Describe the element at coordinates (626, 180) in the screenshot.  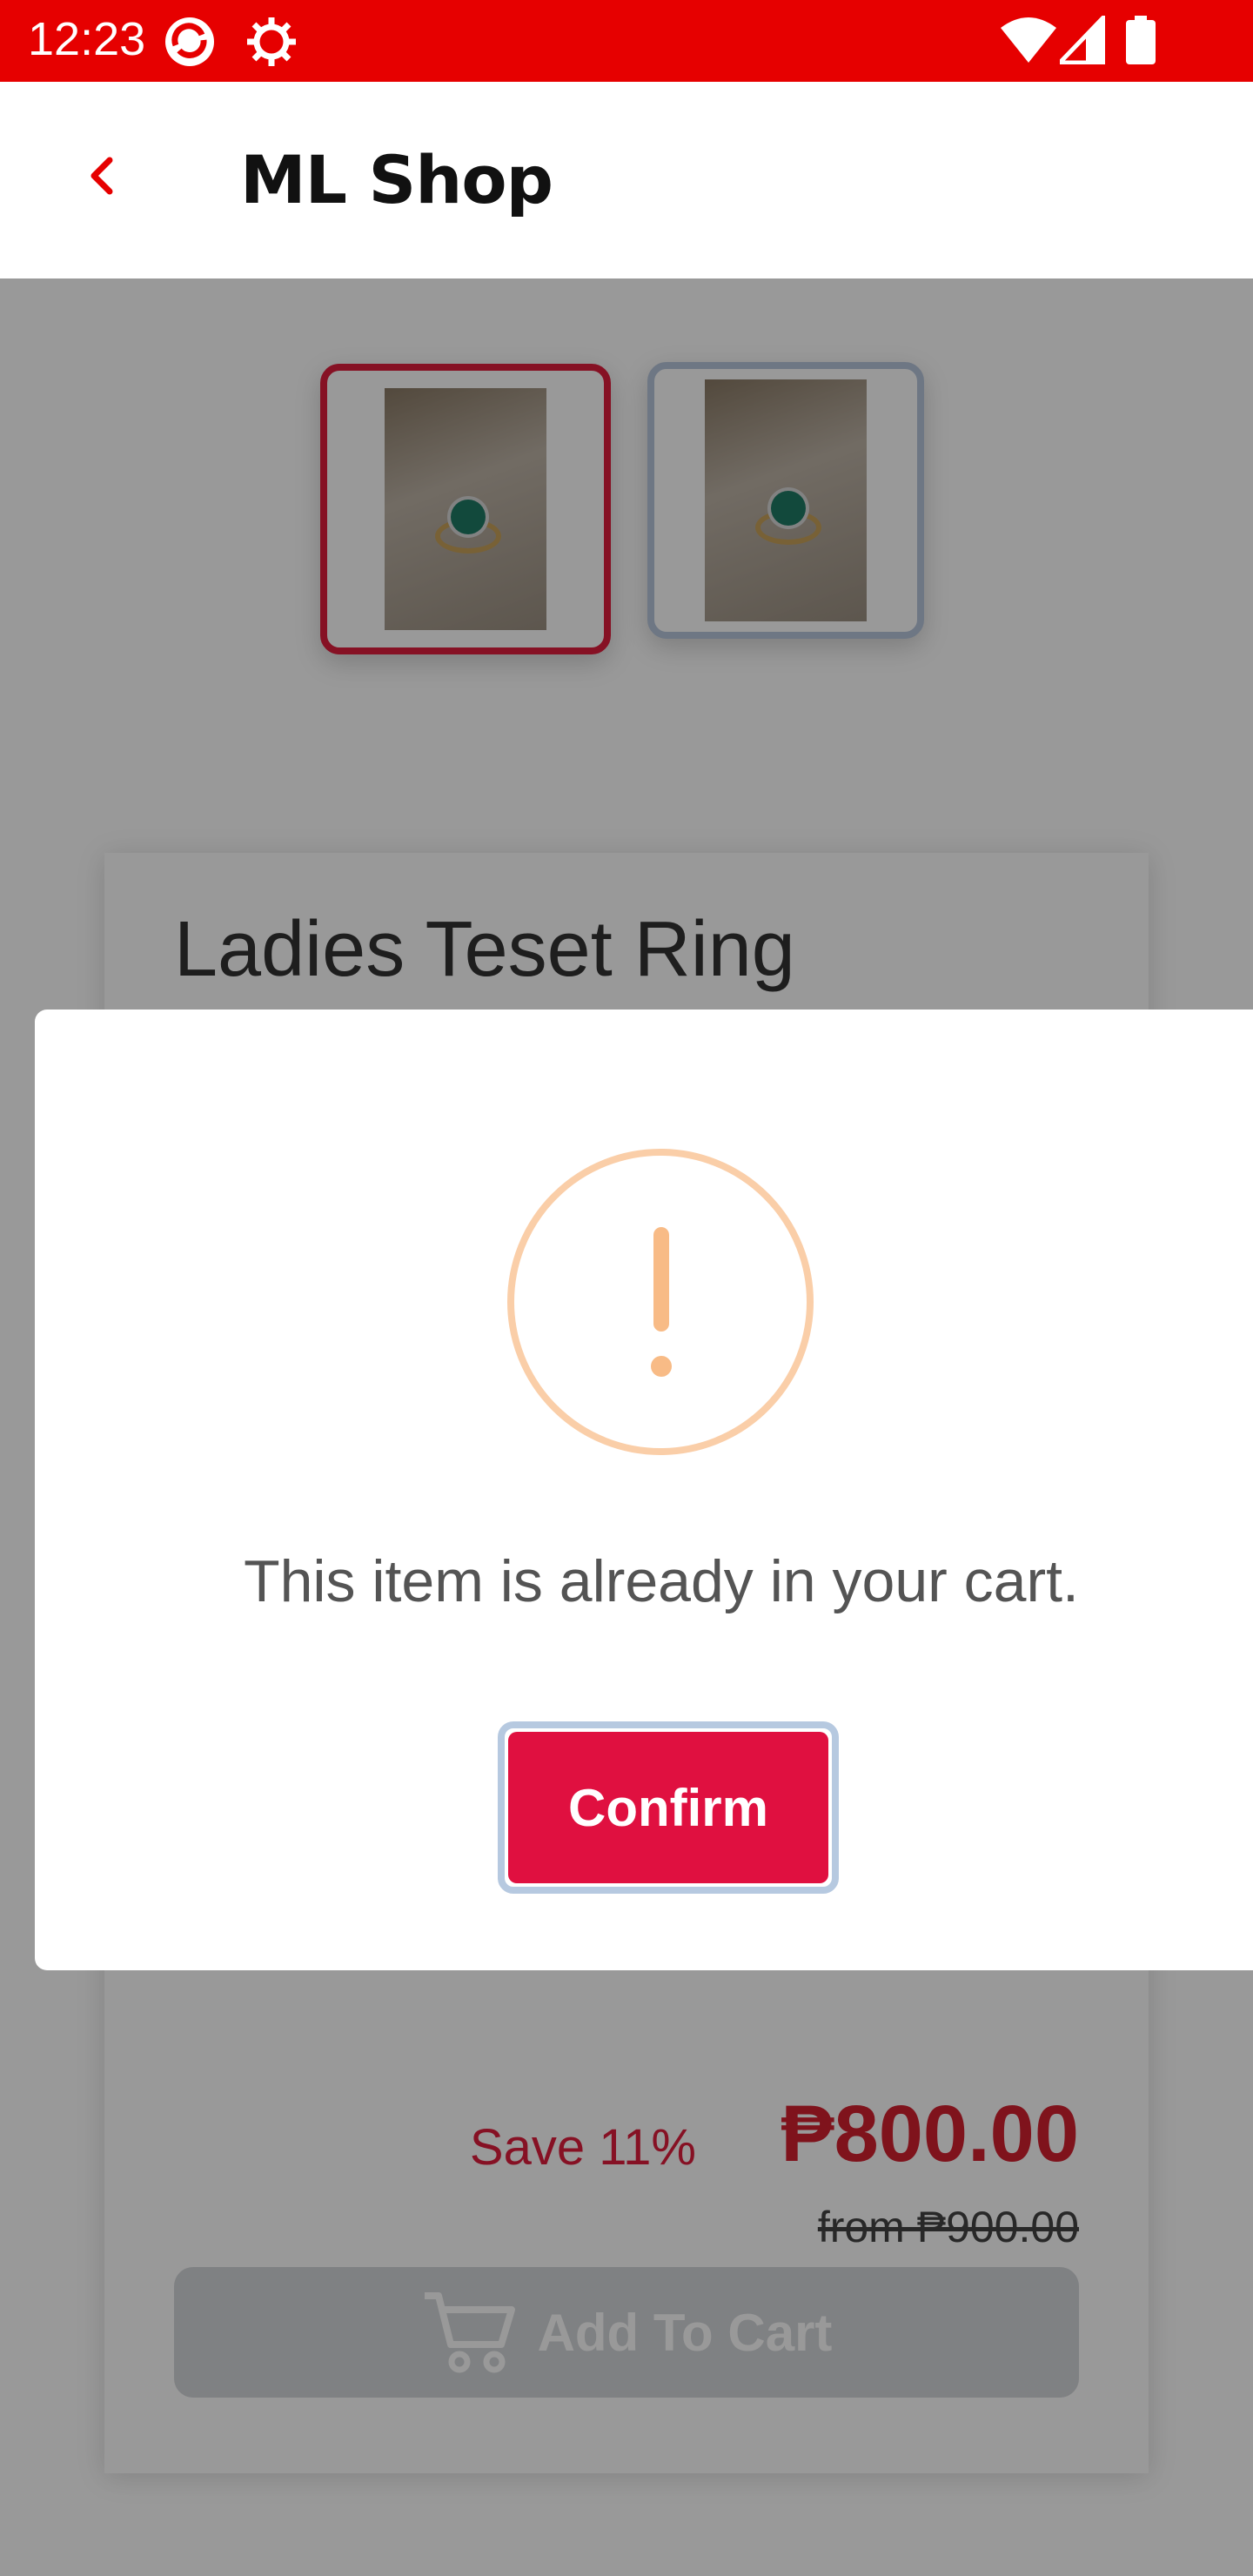
I see `app-bar: ML Shop` at that location.